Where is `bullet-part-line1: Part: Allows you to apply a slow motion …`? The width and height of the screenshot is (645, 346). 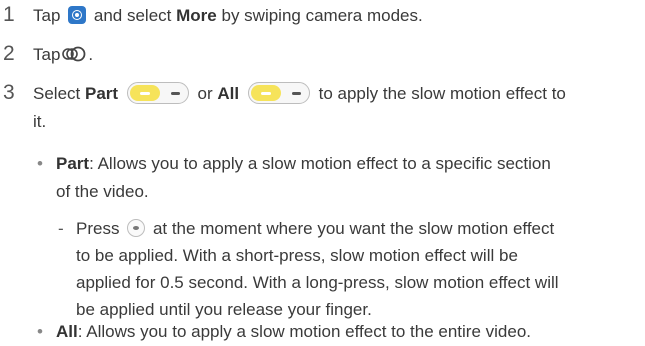 bullet-part-line1: Part: Allows you to apply a slow motion … is located at coordinates (303, 164).